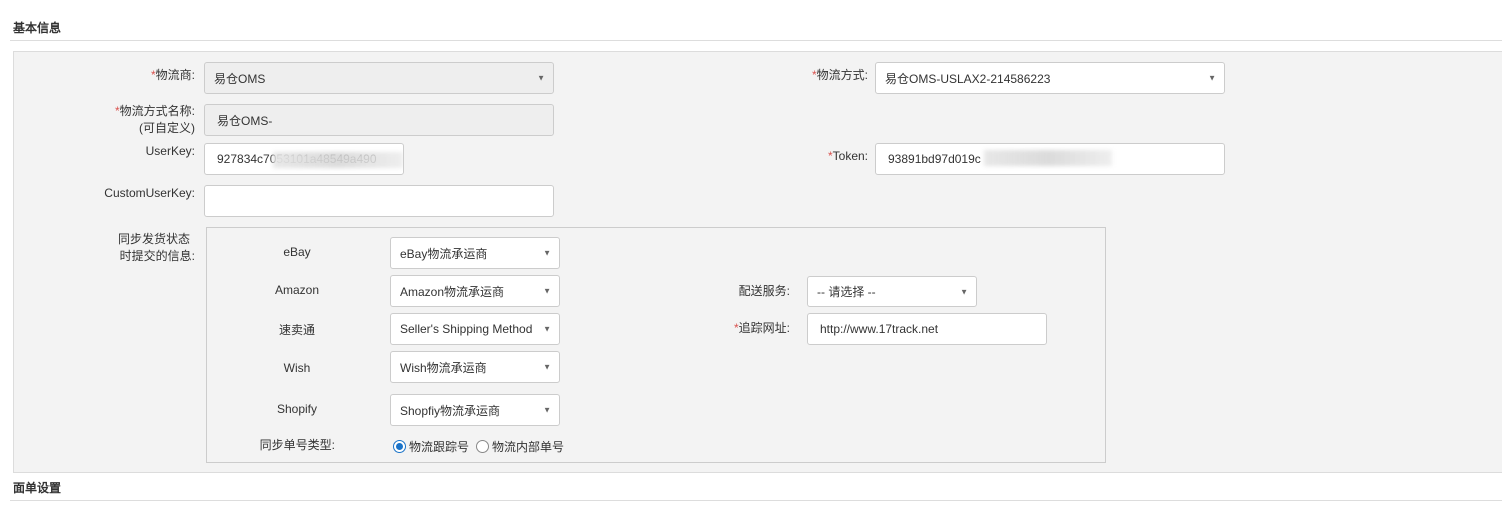 Image resolution: width=1502 pixels, height=506 pixels. What do you see at coordinates (172, 75) in the screenshot?
I see `carrier-label: *物流商:` at bounding box center [172, 75].